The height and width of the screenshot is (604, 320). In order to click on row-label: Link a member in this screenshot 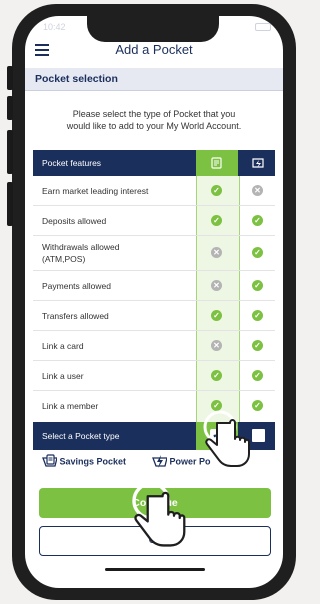, I will do `click(70, 406)`.